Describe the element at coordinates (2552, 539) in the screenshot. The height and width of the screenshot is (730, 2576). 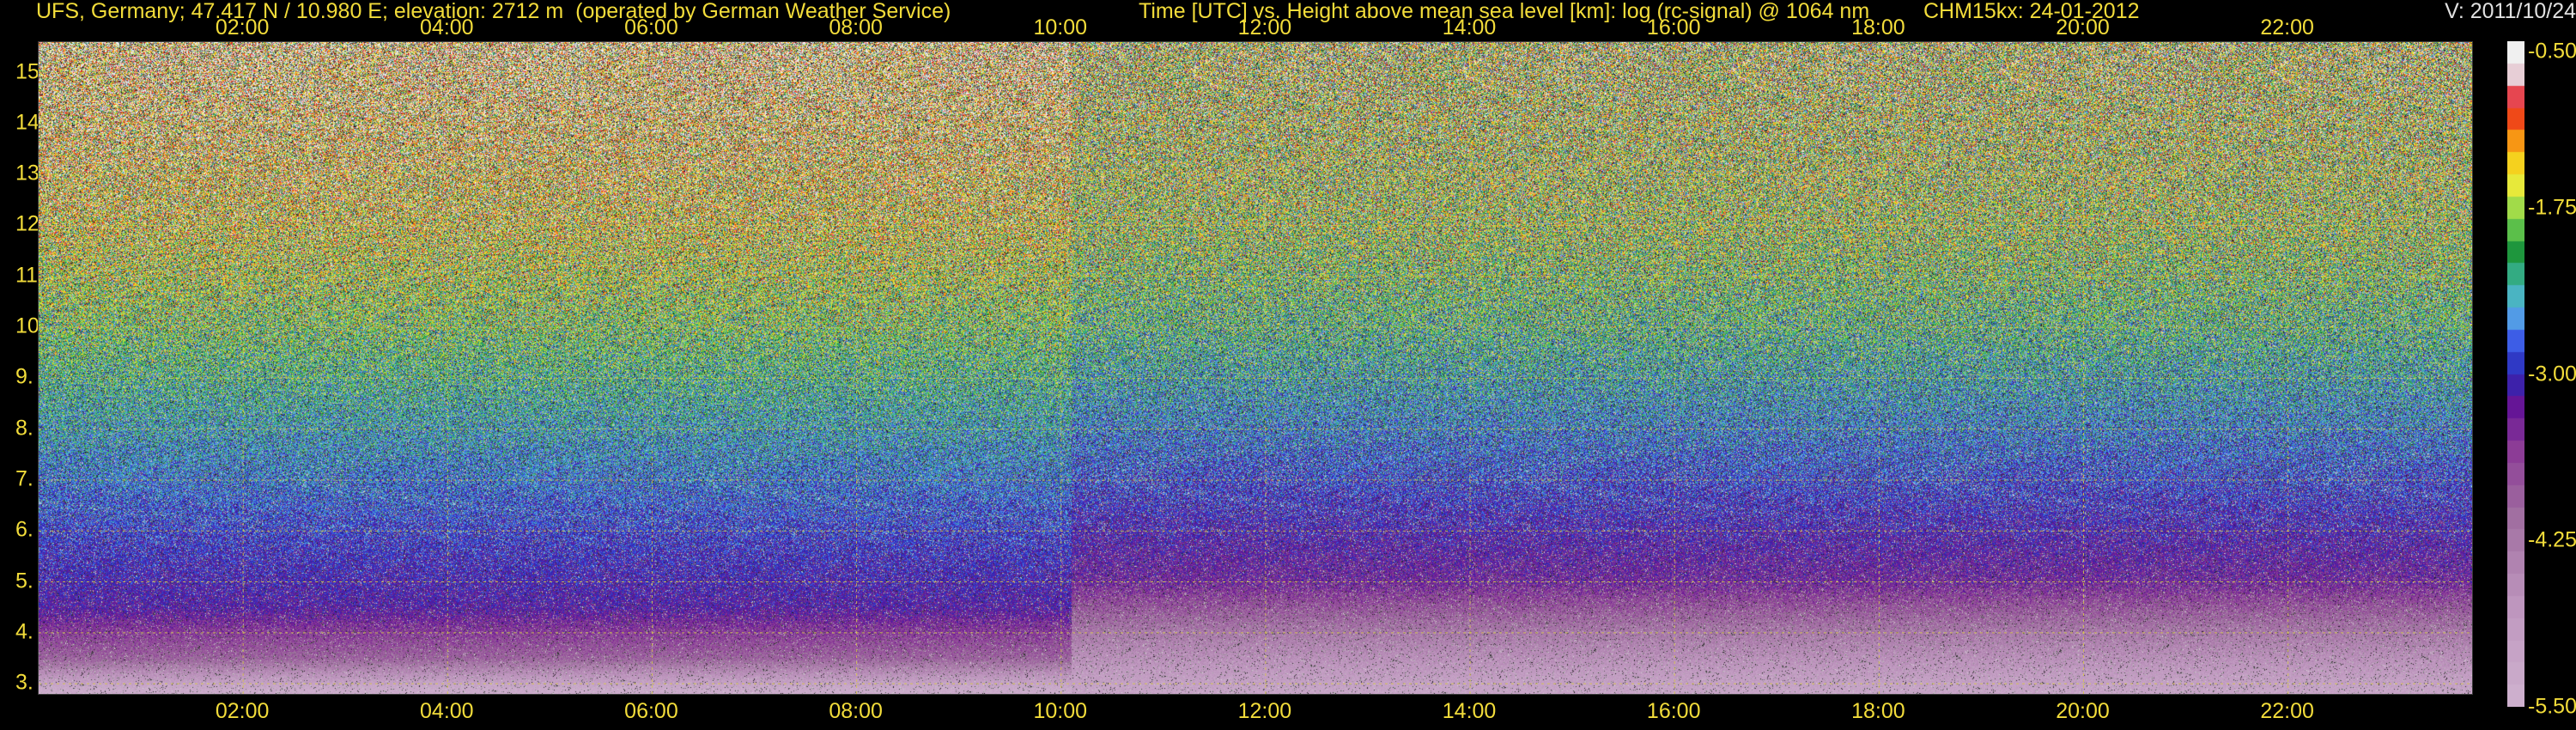
I see `colorbar-tick-label: -4.25` at that location.